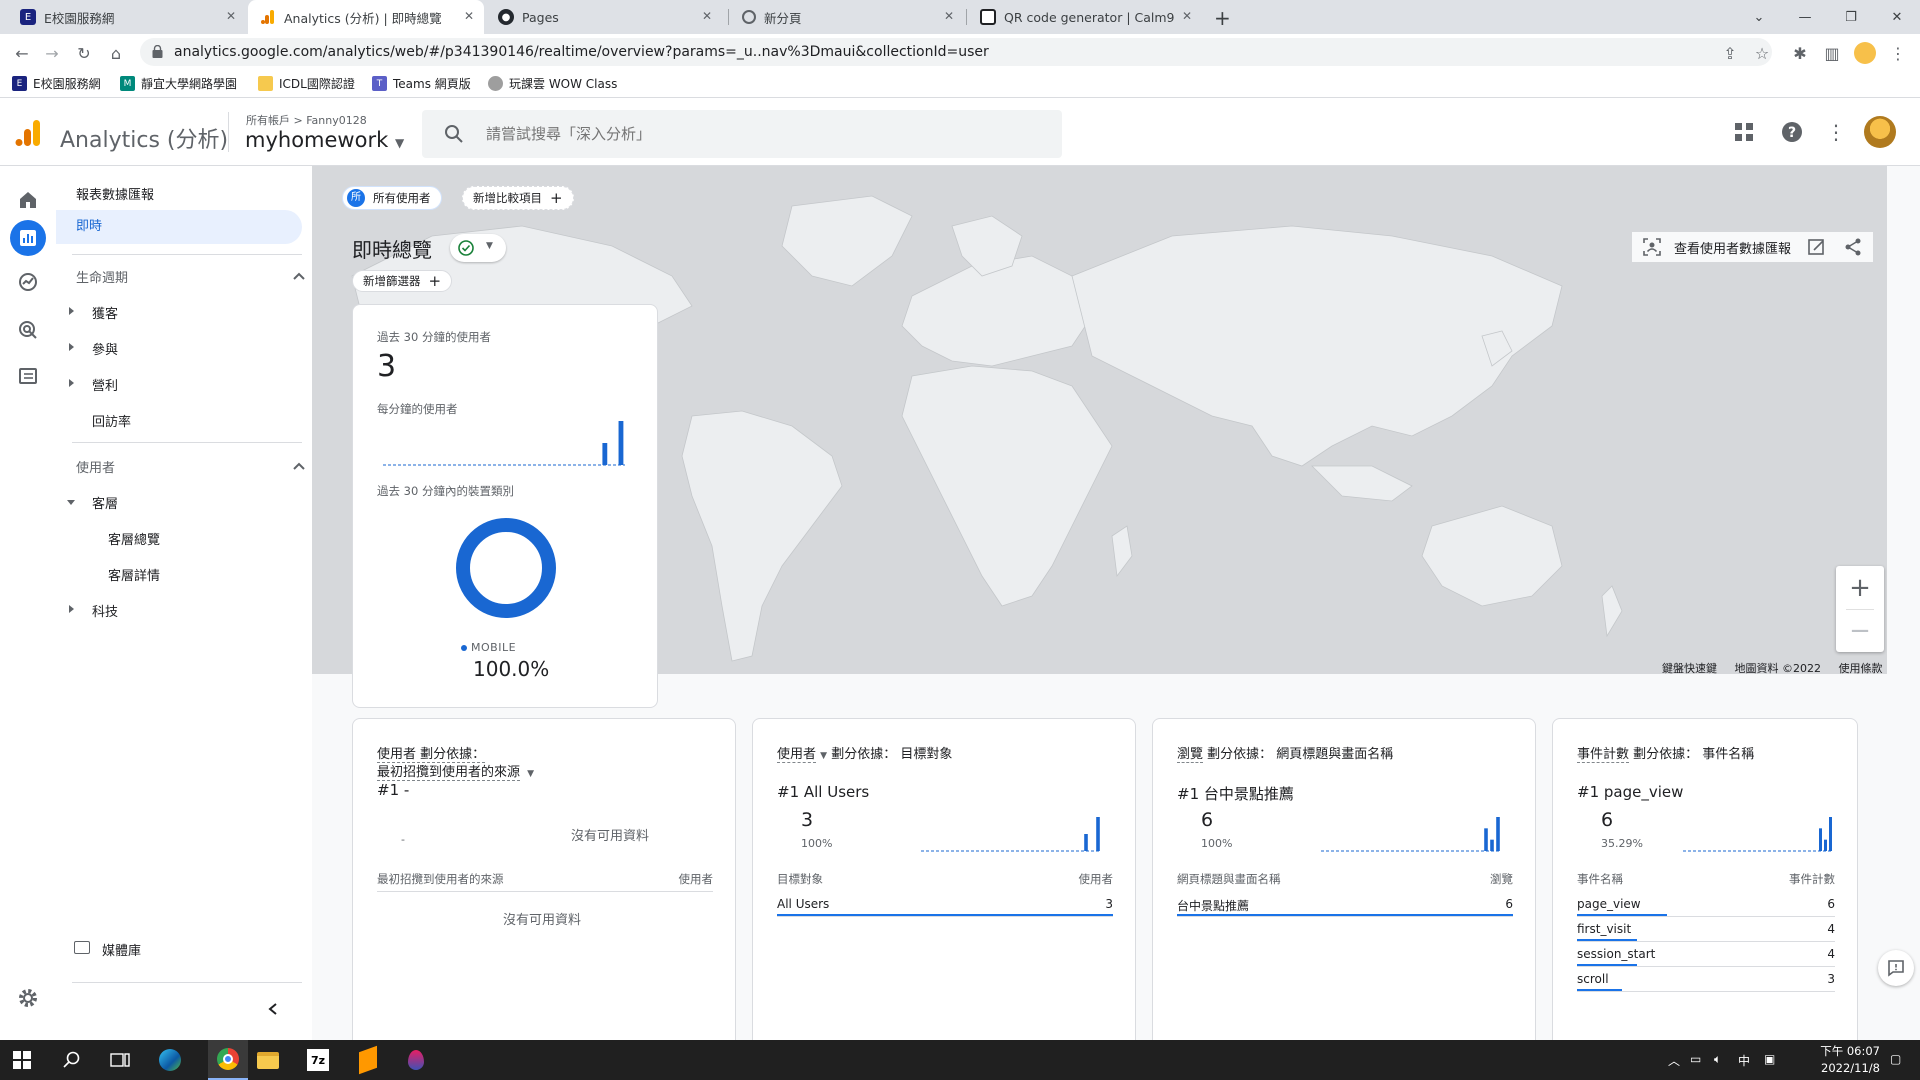 This screenshot has width=1920, height=1080. I want to click on profile-avatar, so click(1865, 53).